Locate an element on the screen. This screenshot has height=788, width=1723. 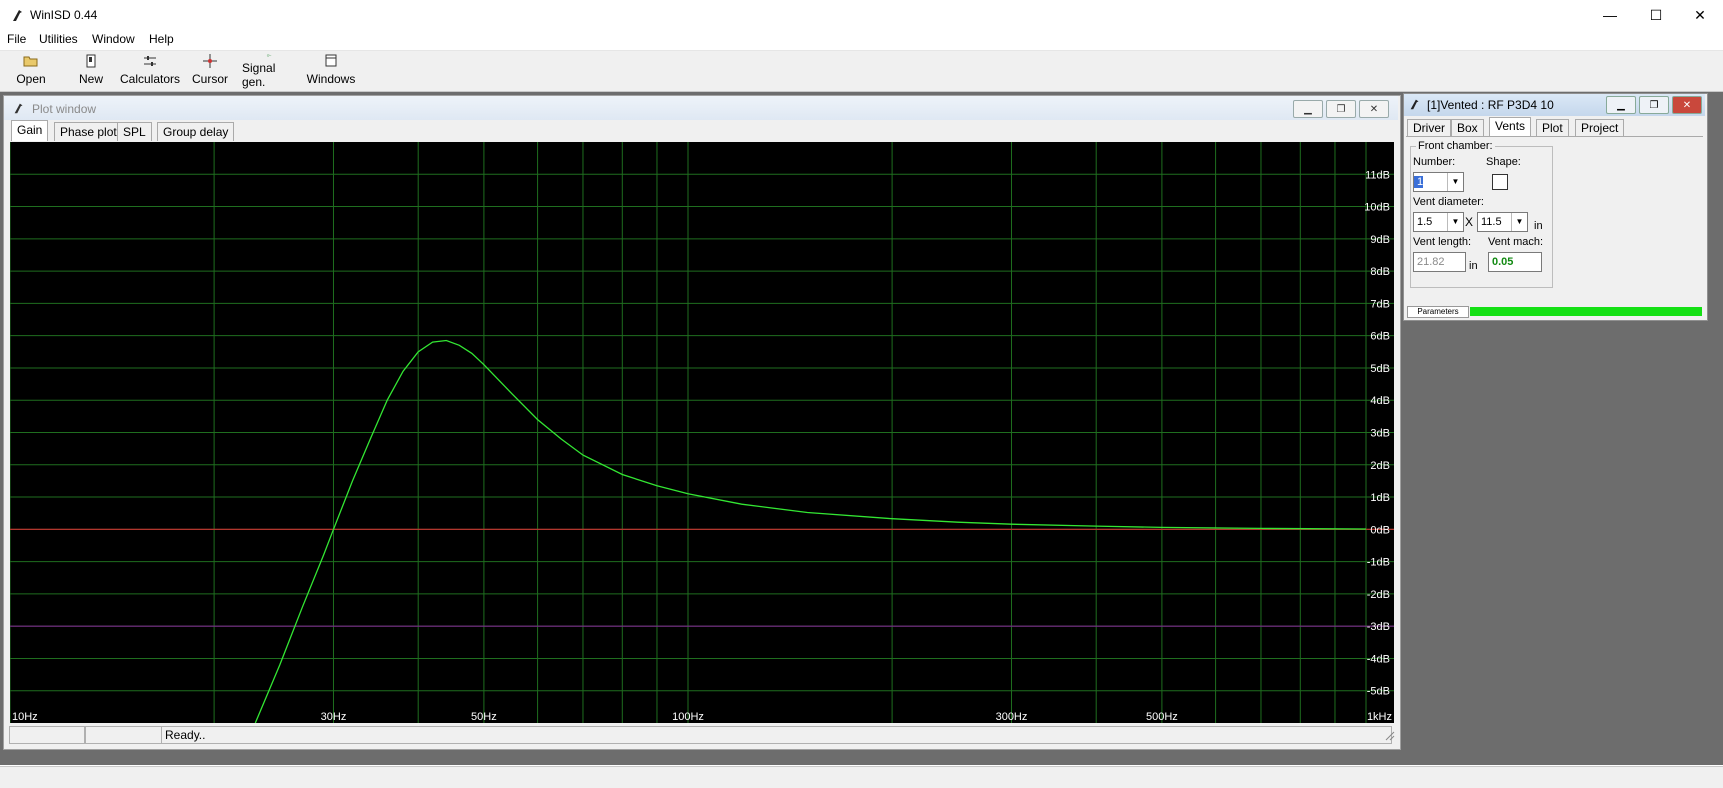
windows-icon is located at coordinates (331, 60).